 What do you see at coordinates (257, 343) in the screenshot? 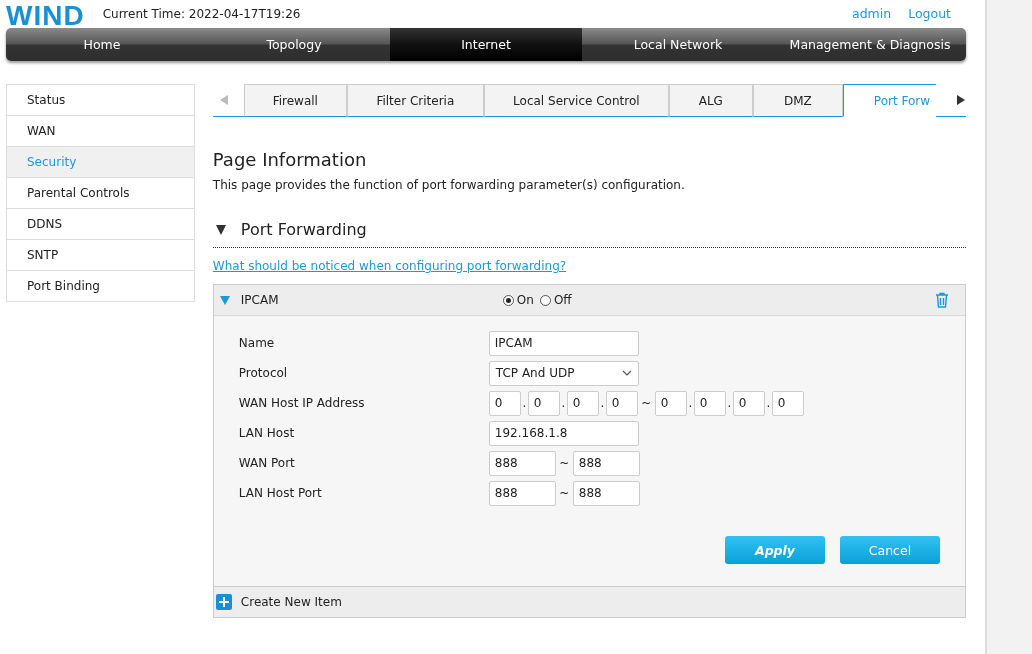
I see `field-label: Name` at bounding box center [257, 343].